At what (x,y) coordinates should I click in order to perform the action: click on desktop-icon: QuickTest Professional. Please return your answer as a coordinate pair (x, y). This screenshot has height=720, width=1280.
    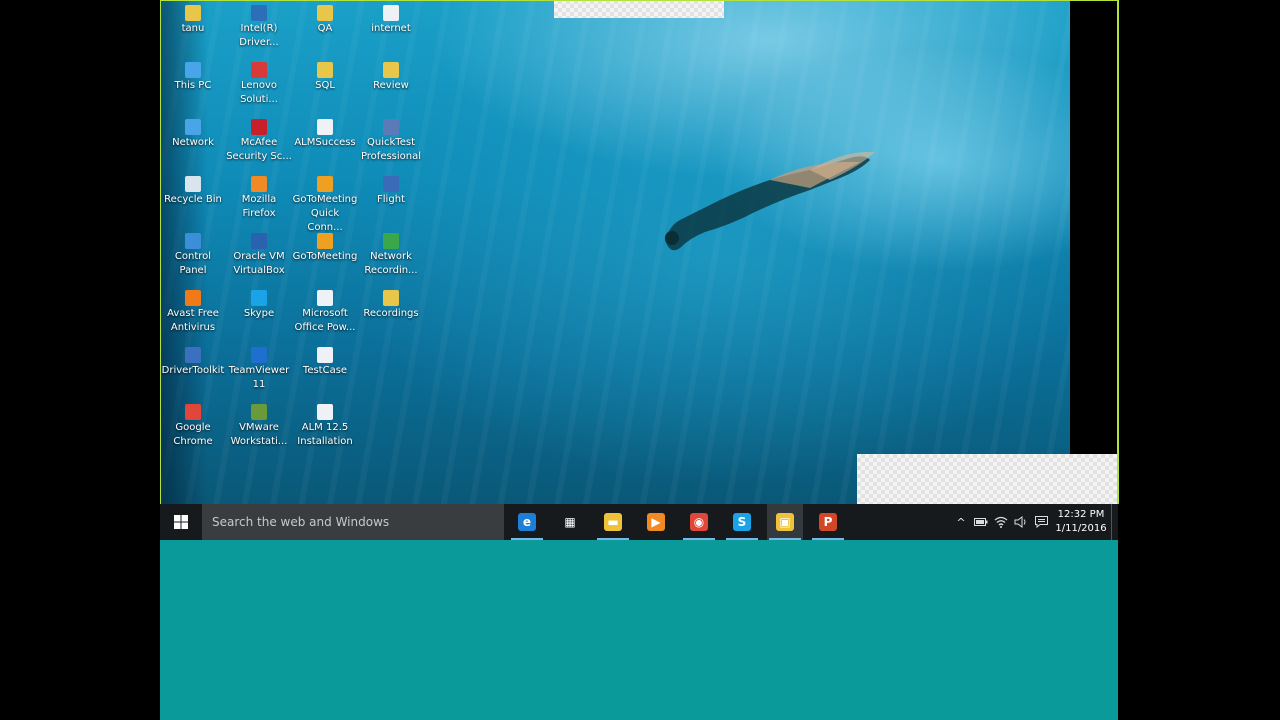
    Looking at the image, I should click on (391, 139).